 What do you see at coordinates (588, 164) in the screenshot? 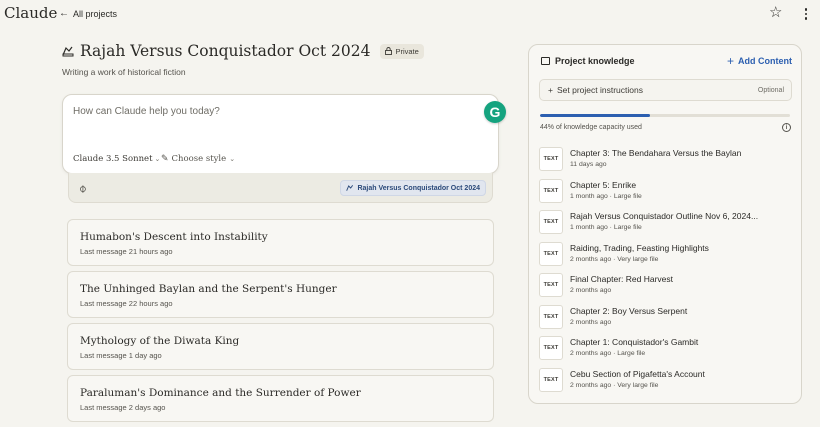
I see `file-meta: 11 days ago` at bounding box center [588, 164].